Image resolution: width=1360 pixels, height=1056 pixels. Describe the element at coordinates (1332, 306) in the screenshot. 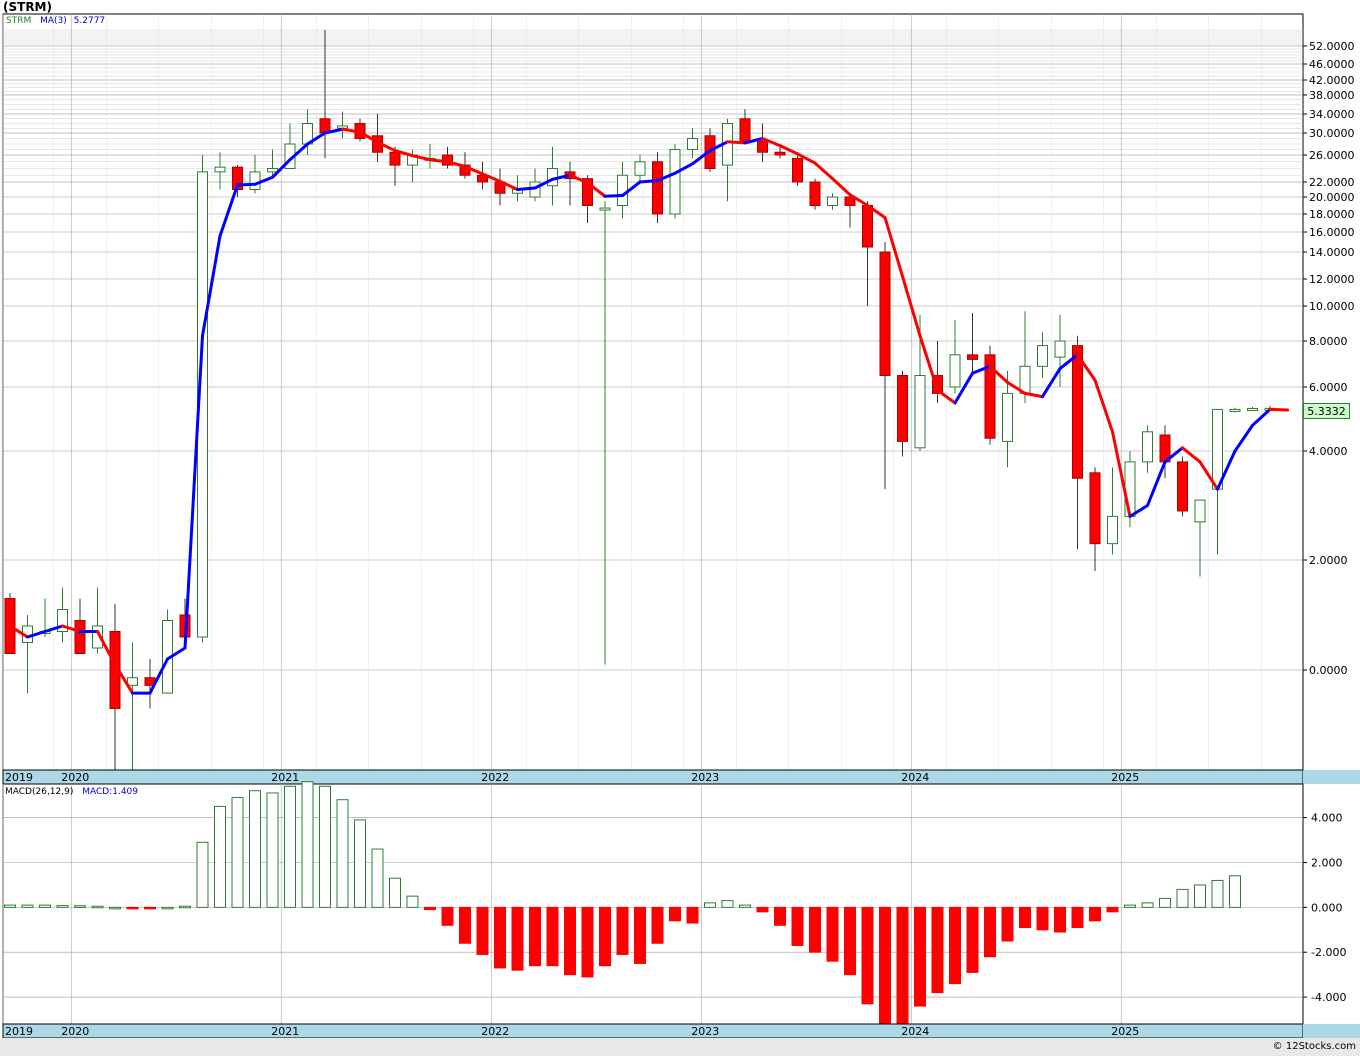

I see `price-tick-label: 10.0000` at that location.